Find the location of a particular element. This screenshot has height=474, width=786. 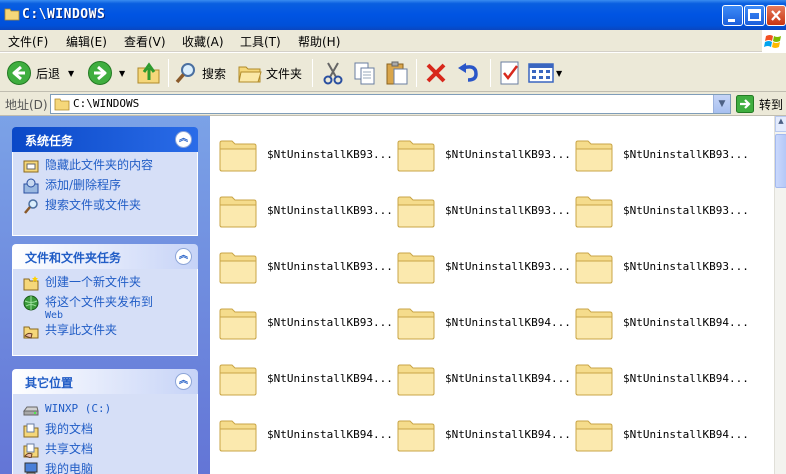

new-folder-link: 创建一个新文件夹 is located at coordinates (110, 285).